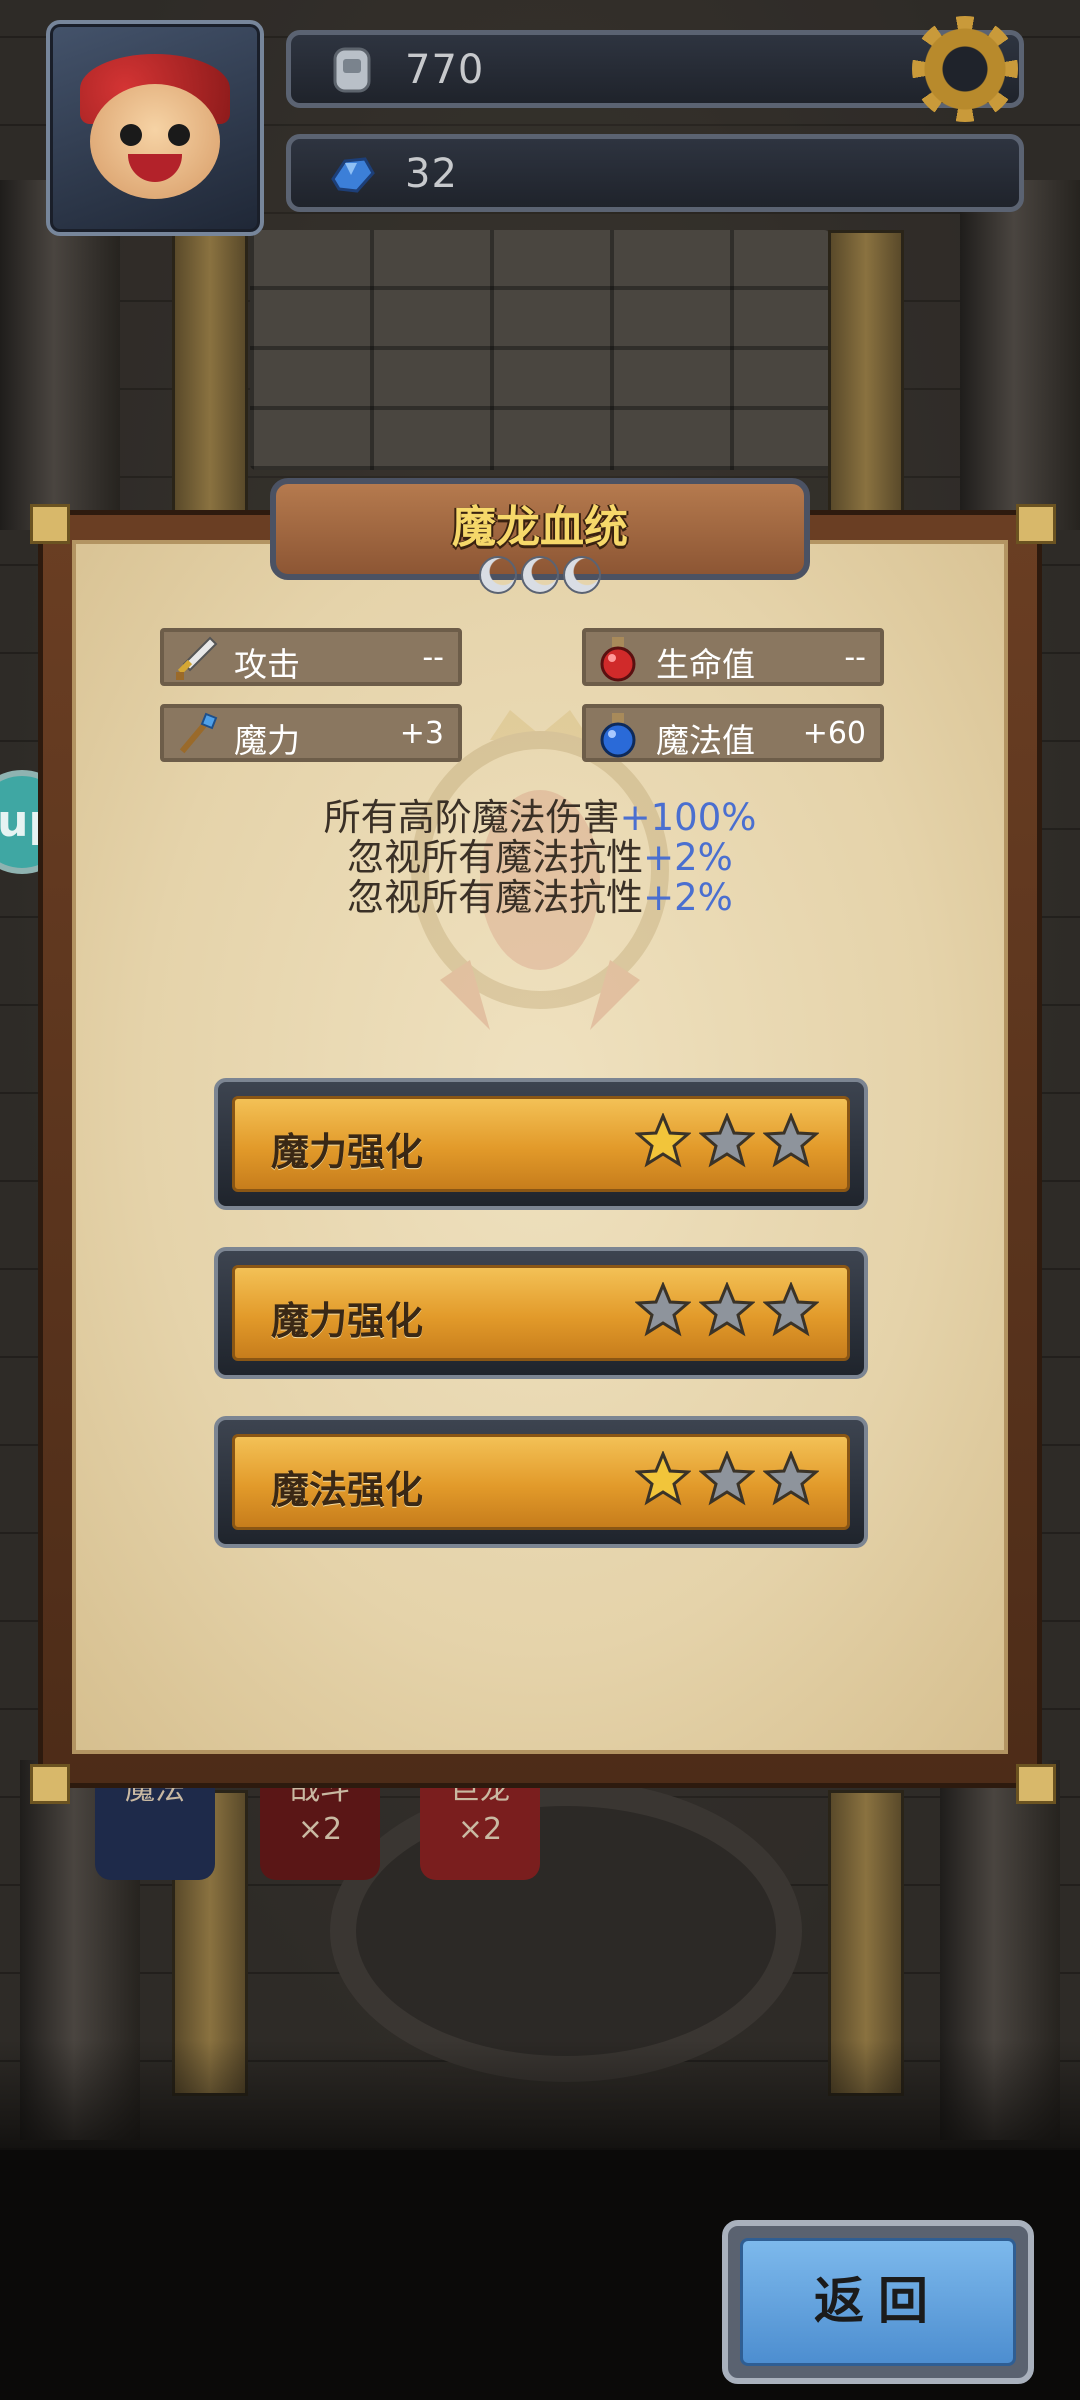 The width and height of the screenshot is (1080, 2400). Describe the element at coordinates (965, 69) in the screenshot. I see `settings-gear-icon` at that location.